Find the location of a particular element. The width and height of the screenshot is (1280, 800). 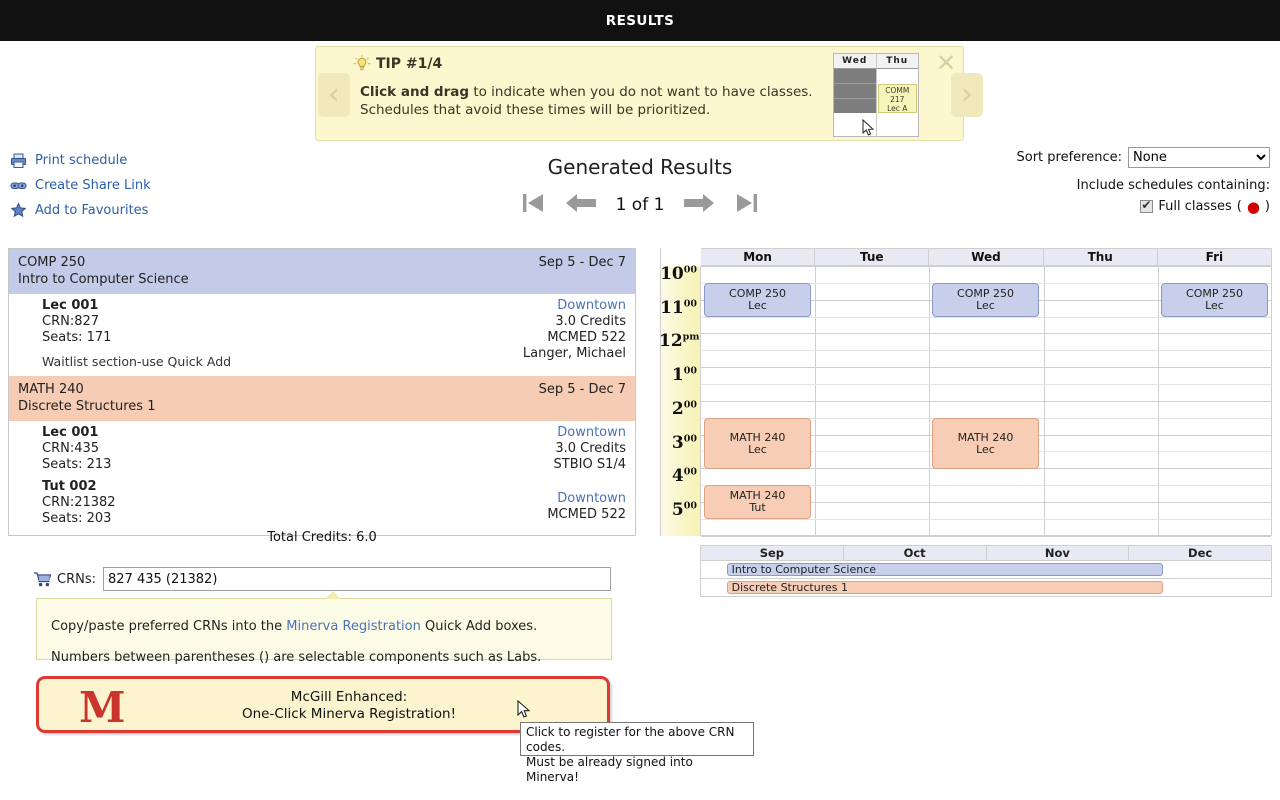

cursor-arrow-icon is located at coordinates (868, 129).